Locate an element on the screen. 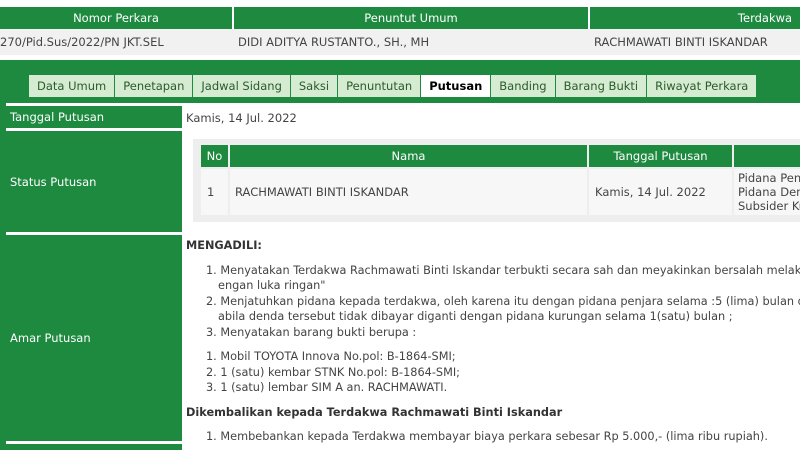 The height and width of the screenshot is (450, 800). tab-barang-bukti: Barang Bukti is located at coordinates (601, 86).